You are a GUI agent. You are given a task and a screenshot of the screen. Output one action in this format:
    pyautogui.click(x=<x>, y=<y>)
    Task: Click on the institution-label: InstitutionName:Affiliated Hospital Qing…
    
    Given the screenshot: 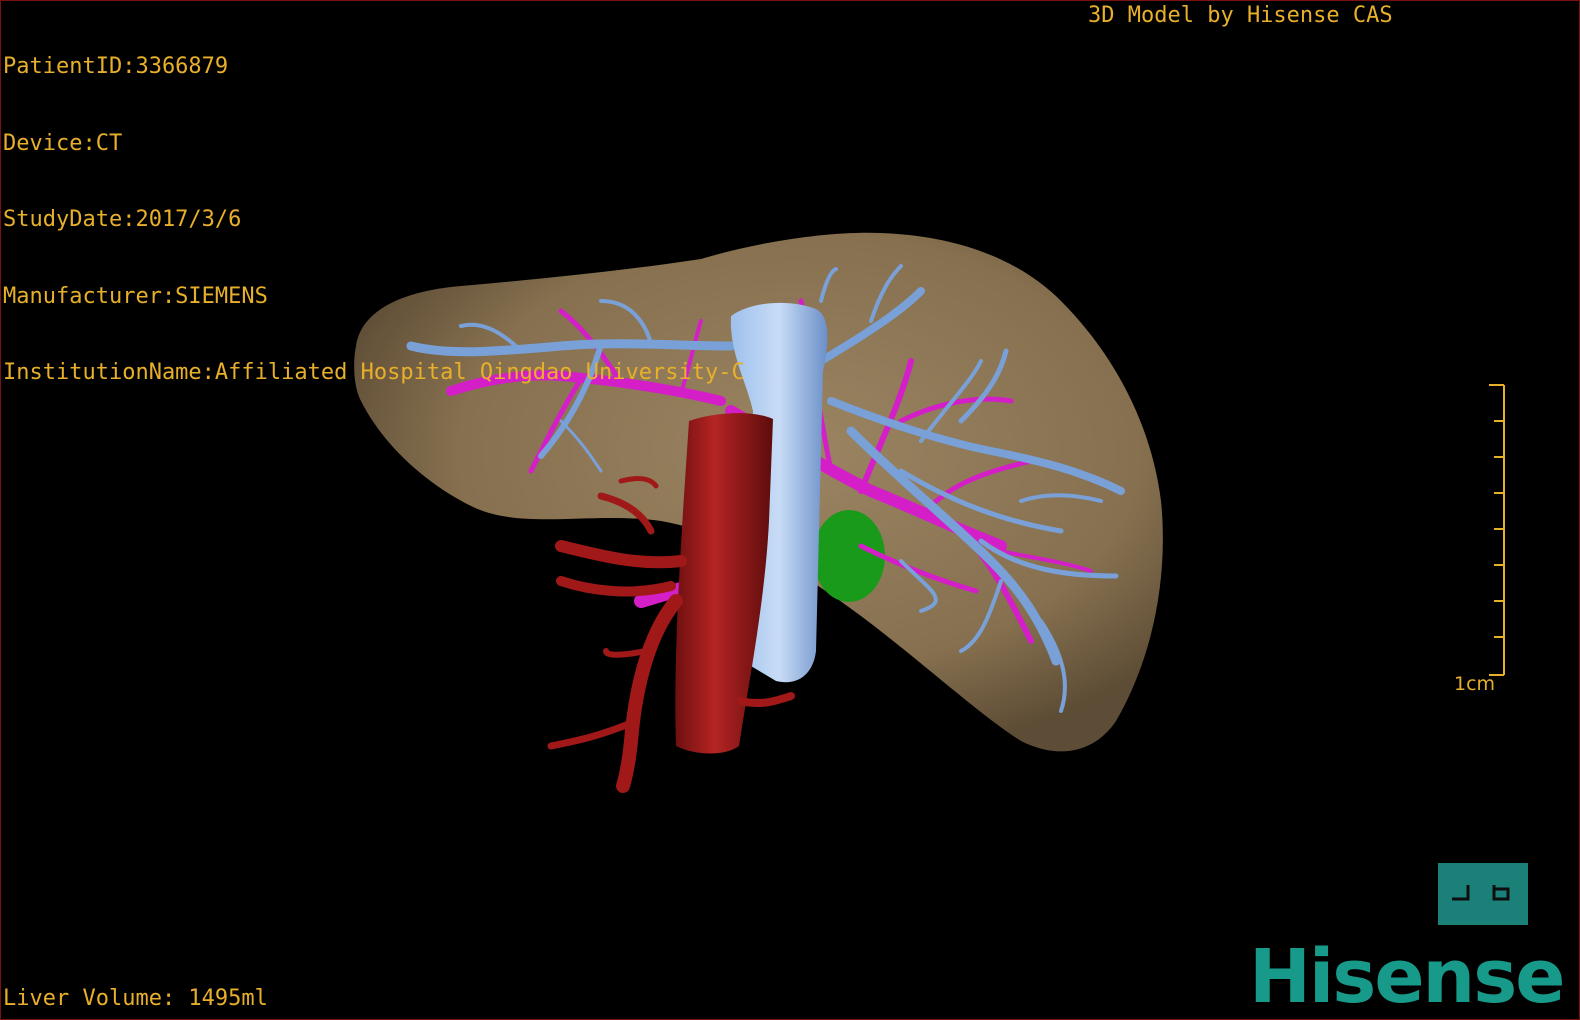 What is the action you would take?
    pyautogui.click(x=374, y=372)
    